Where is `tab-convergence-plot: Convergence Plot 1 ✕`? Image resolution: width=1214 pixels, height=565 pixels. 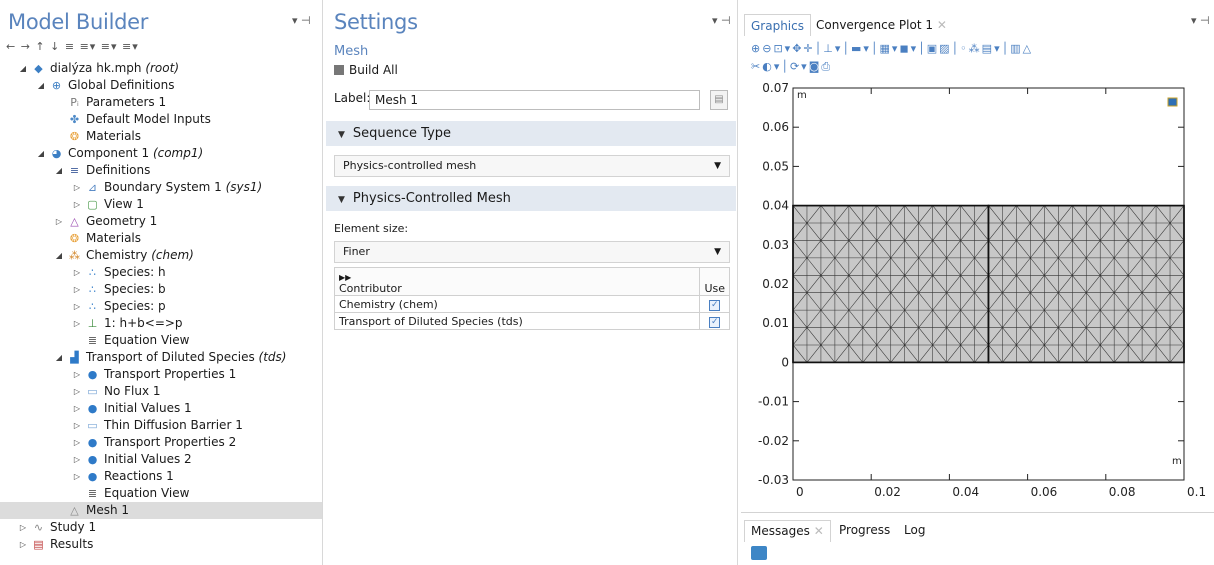 tab-convergence-plot: Convergence Plot 1 ✕ is located at coordinates (881, 25).